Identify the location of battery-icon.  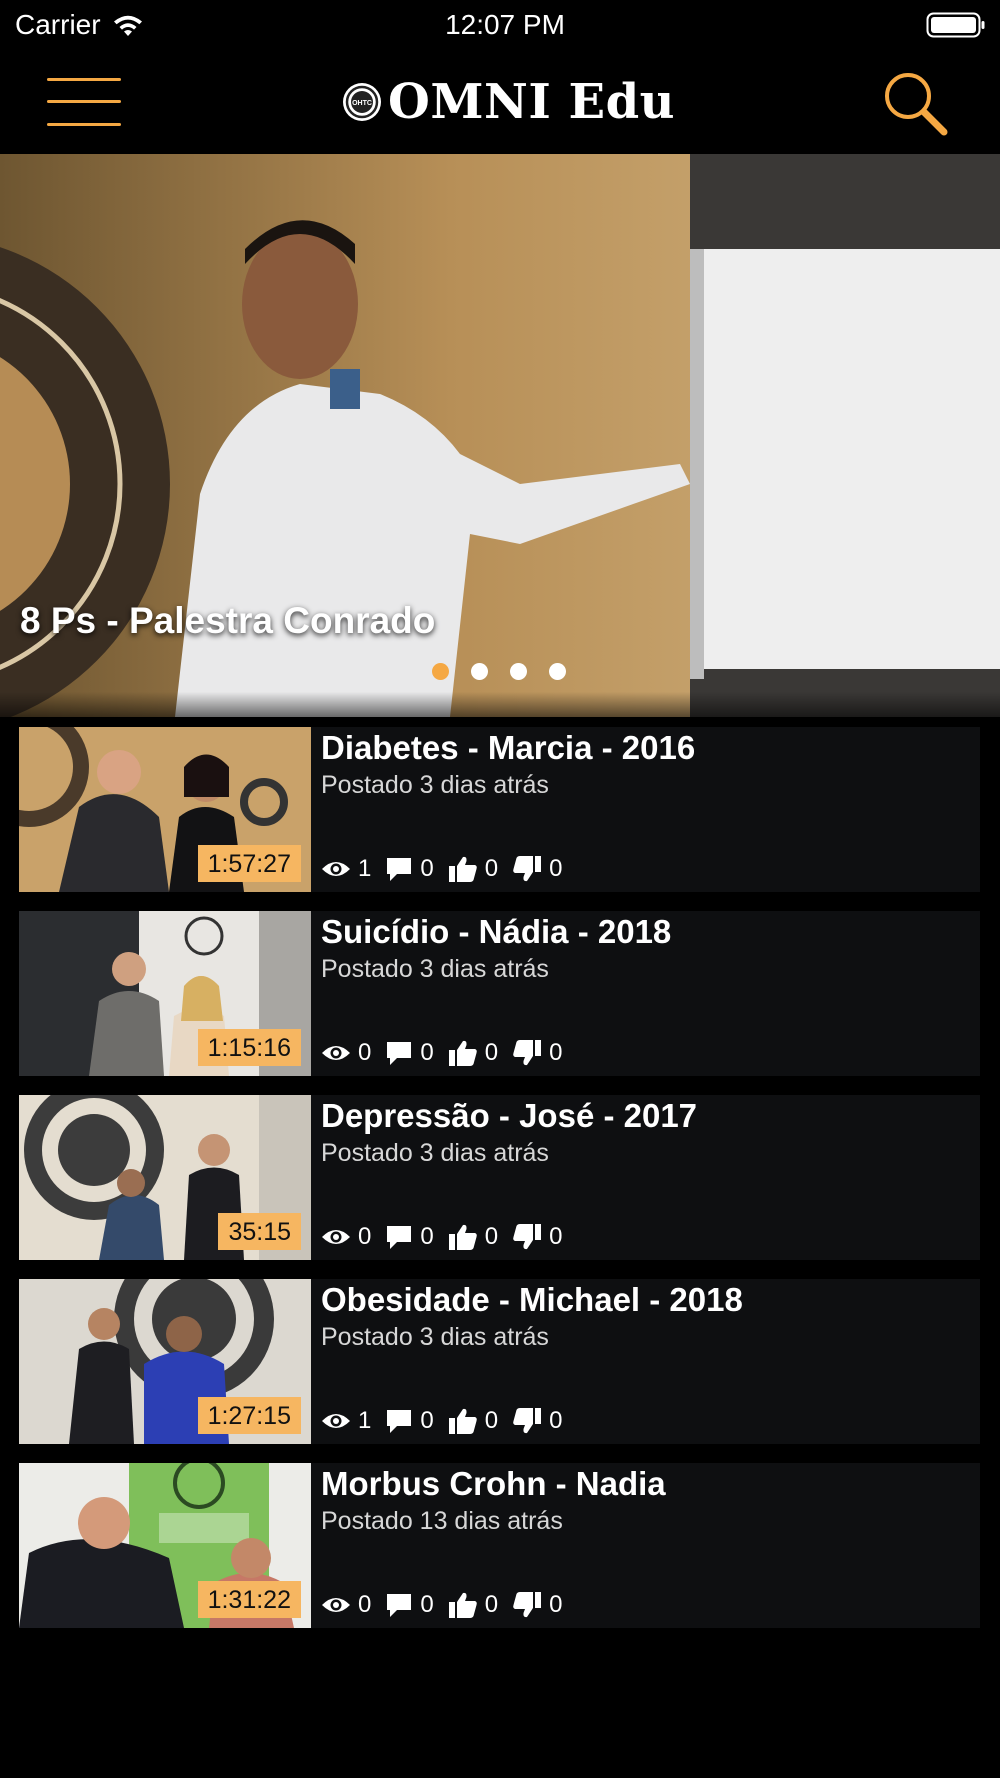
(955, 25).